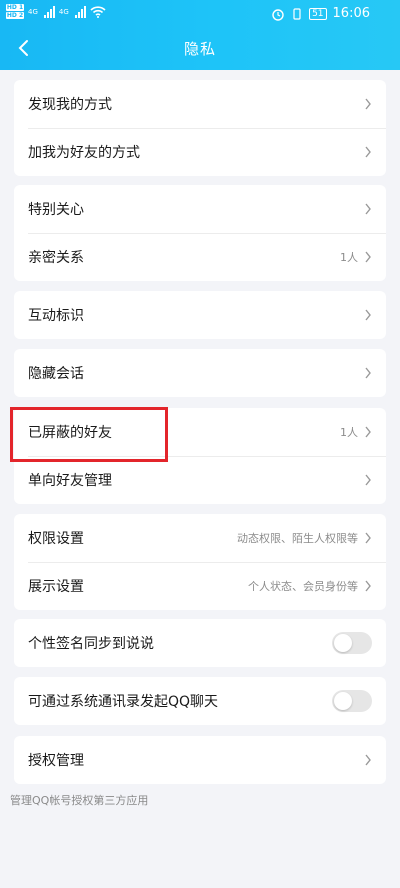 The image size is (400, 888). I want to click on settings-group-discovery: 发现我的方式 加我为好友的方式, so click(200, 128).